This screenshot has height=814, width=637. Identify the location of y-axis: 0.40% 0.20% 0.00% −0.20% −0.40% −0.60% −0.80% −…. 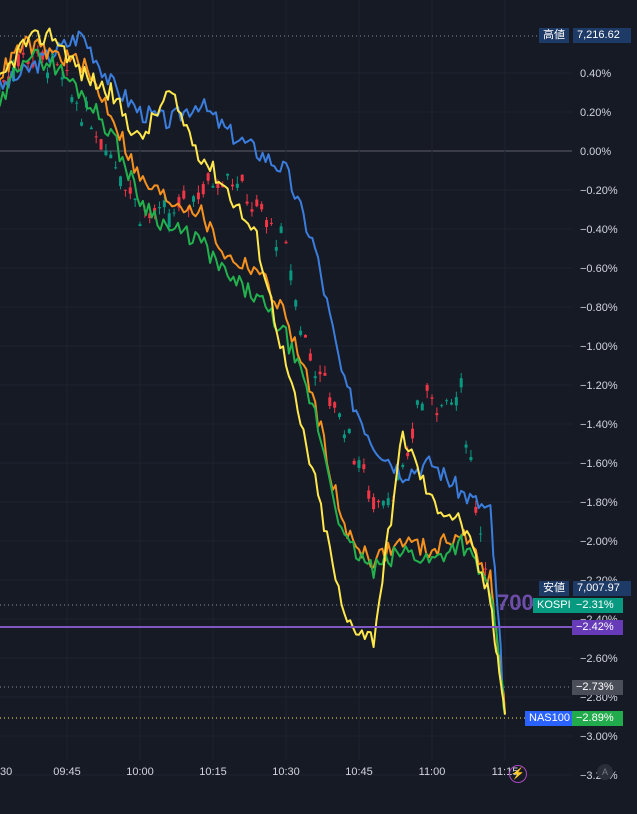
(599, 425).